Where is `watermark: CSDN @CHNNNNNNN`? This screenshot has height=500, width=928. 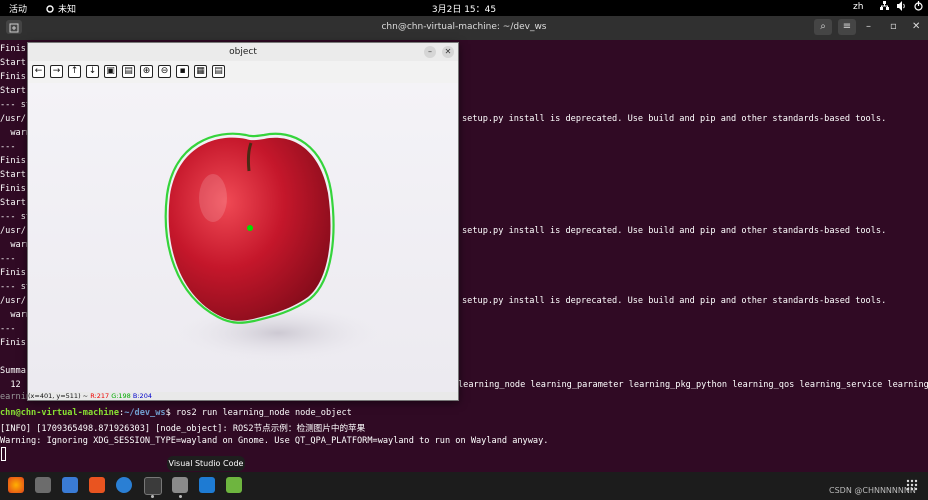
watermark: CSDN @CHNNNNNNN is located at coordinates (872, 490).